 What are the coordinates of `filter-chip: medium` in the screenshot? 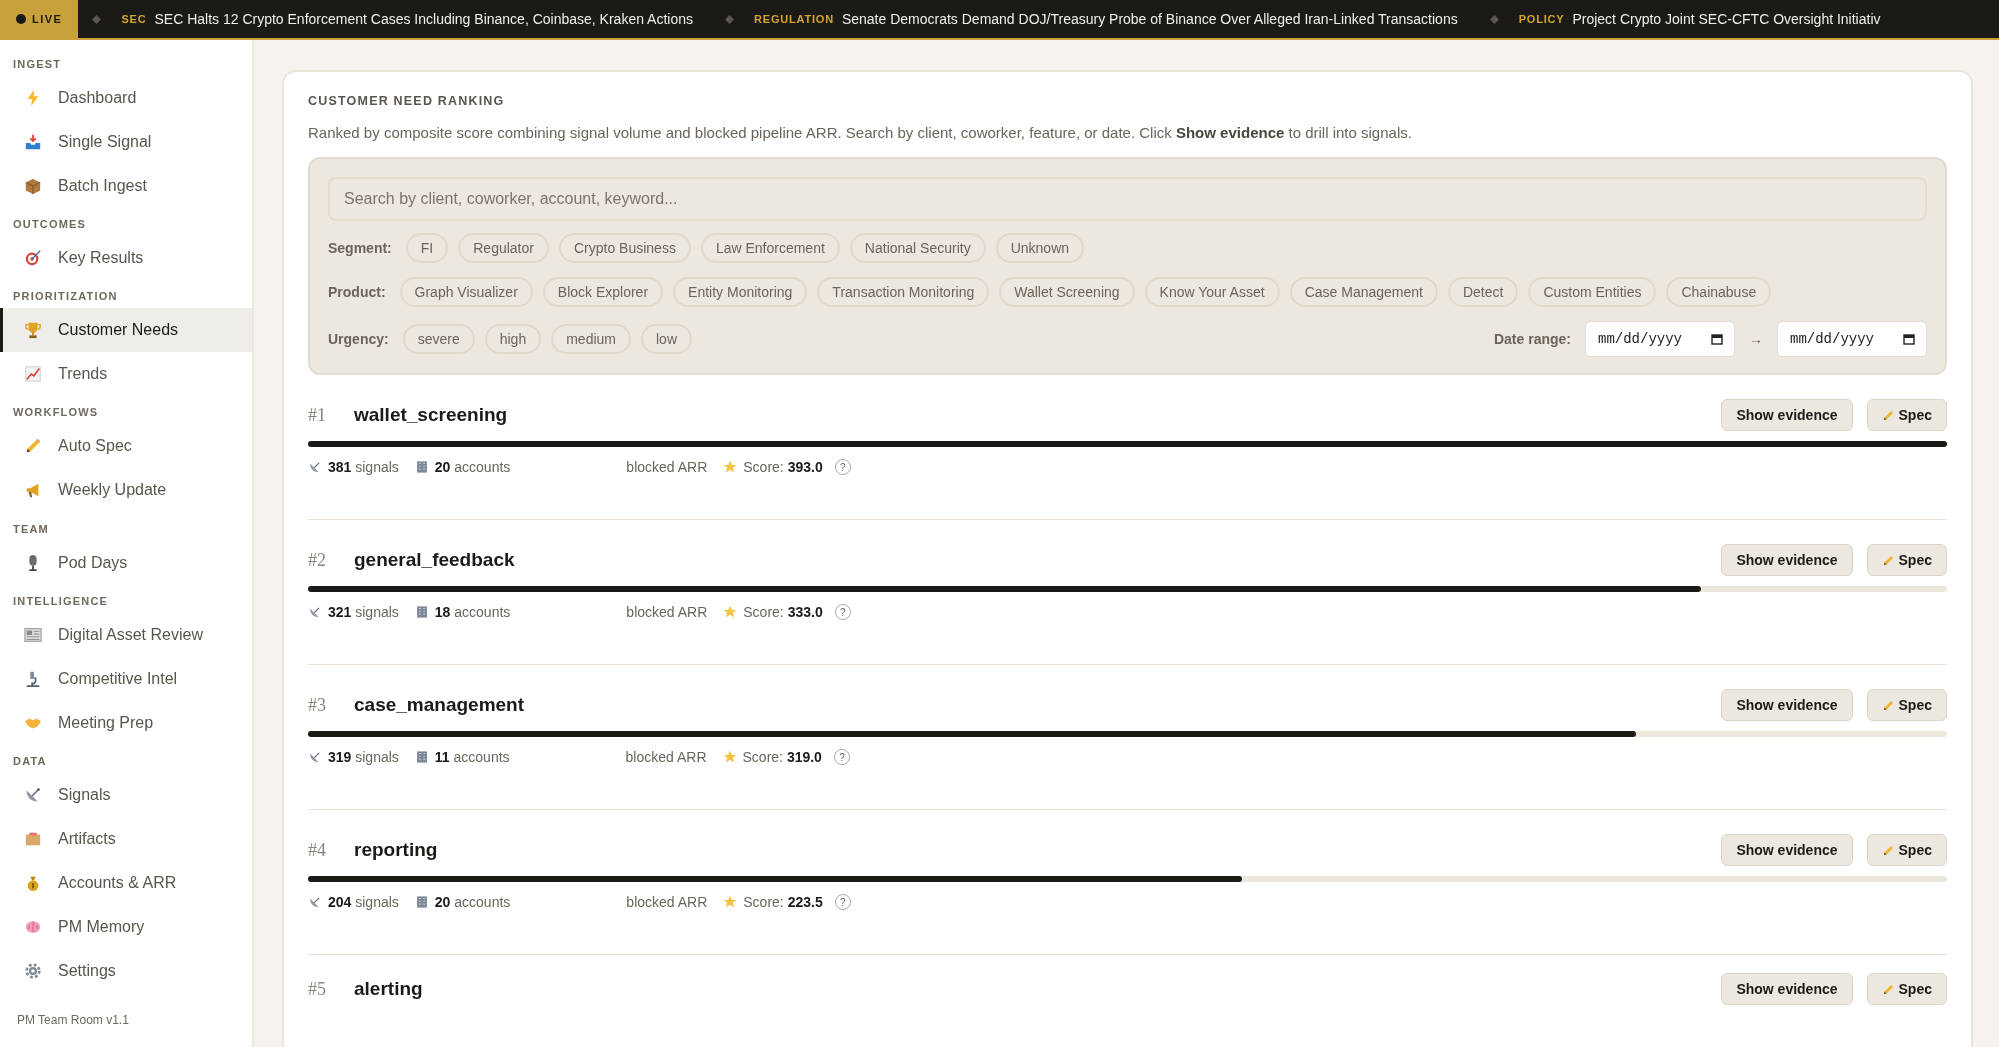 It's located at (591, 339).